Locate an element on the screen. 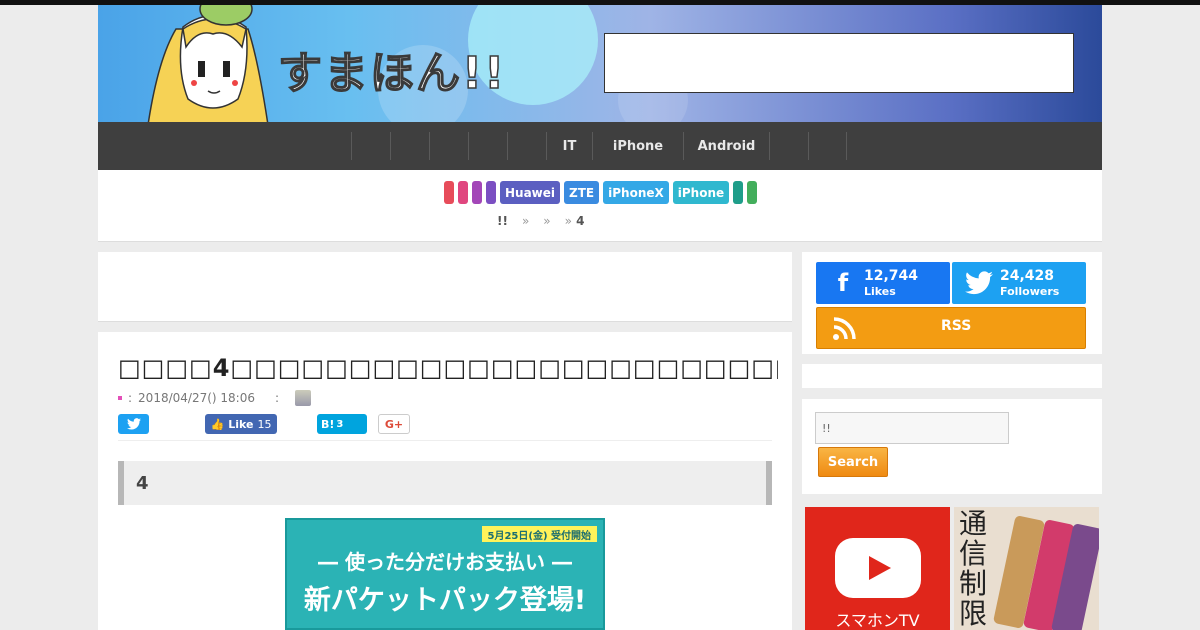  article-meta: : 2018/04/27() 18:06 : is located at coordinates (215, 398).